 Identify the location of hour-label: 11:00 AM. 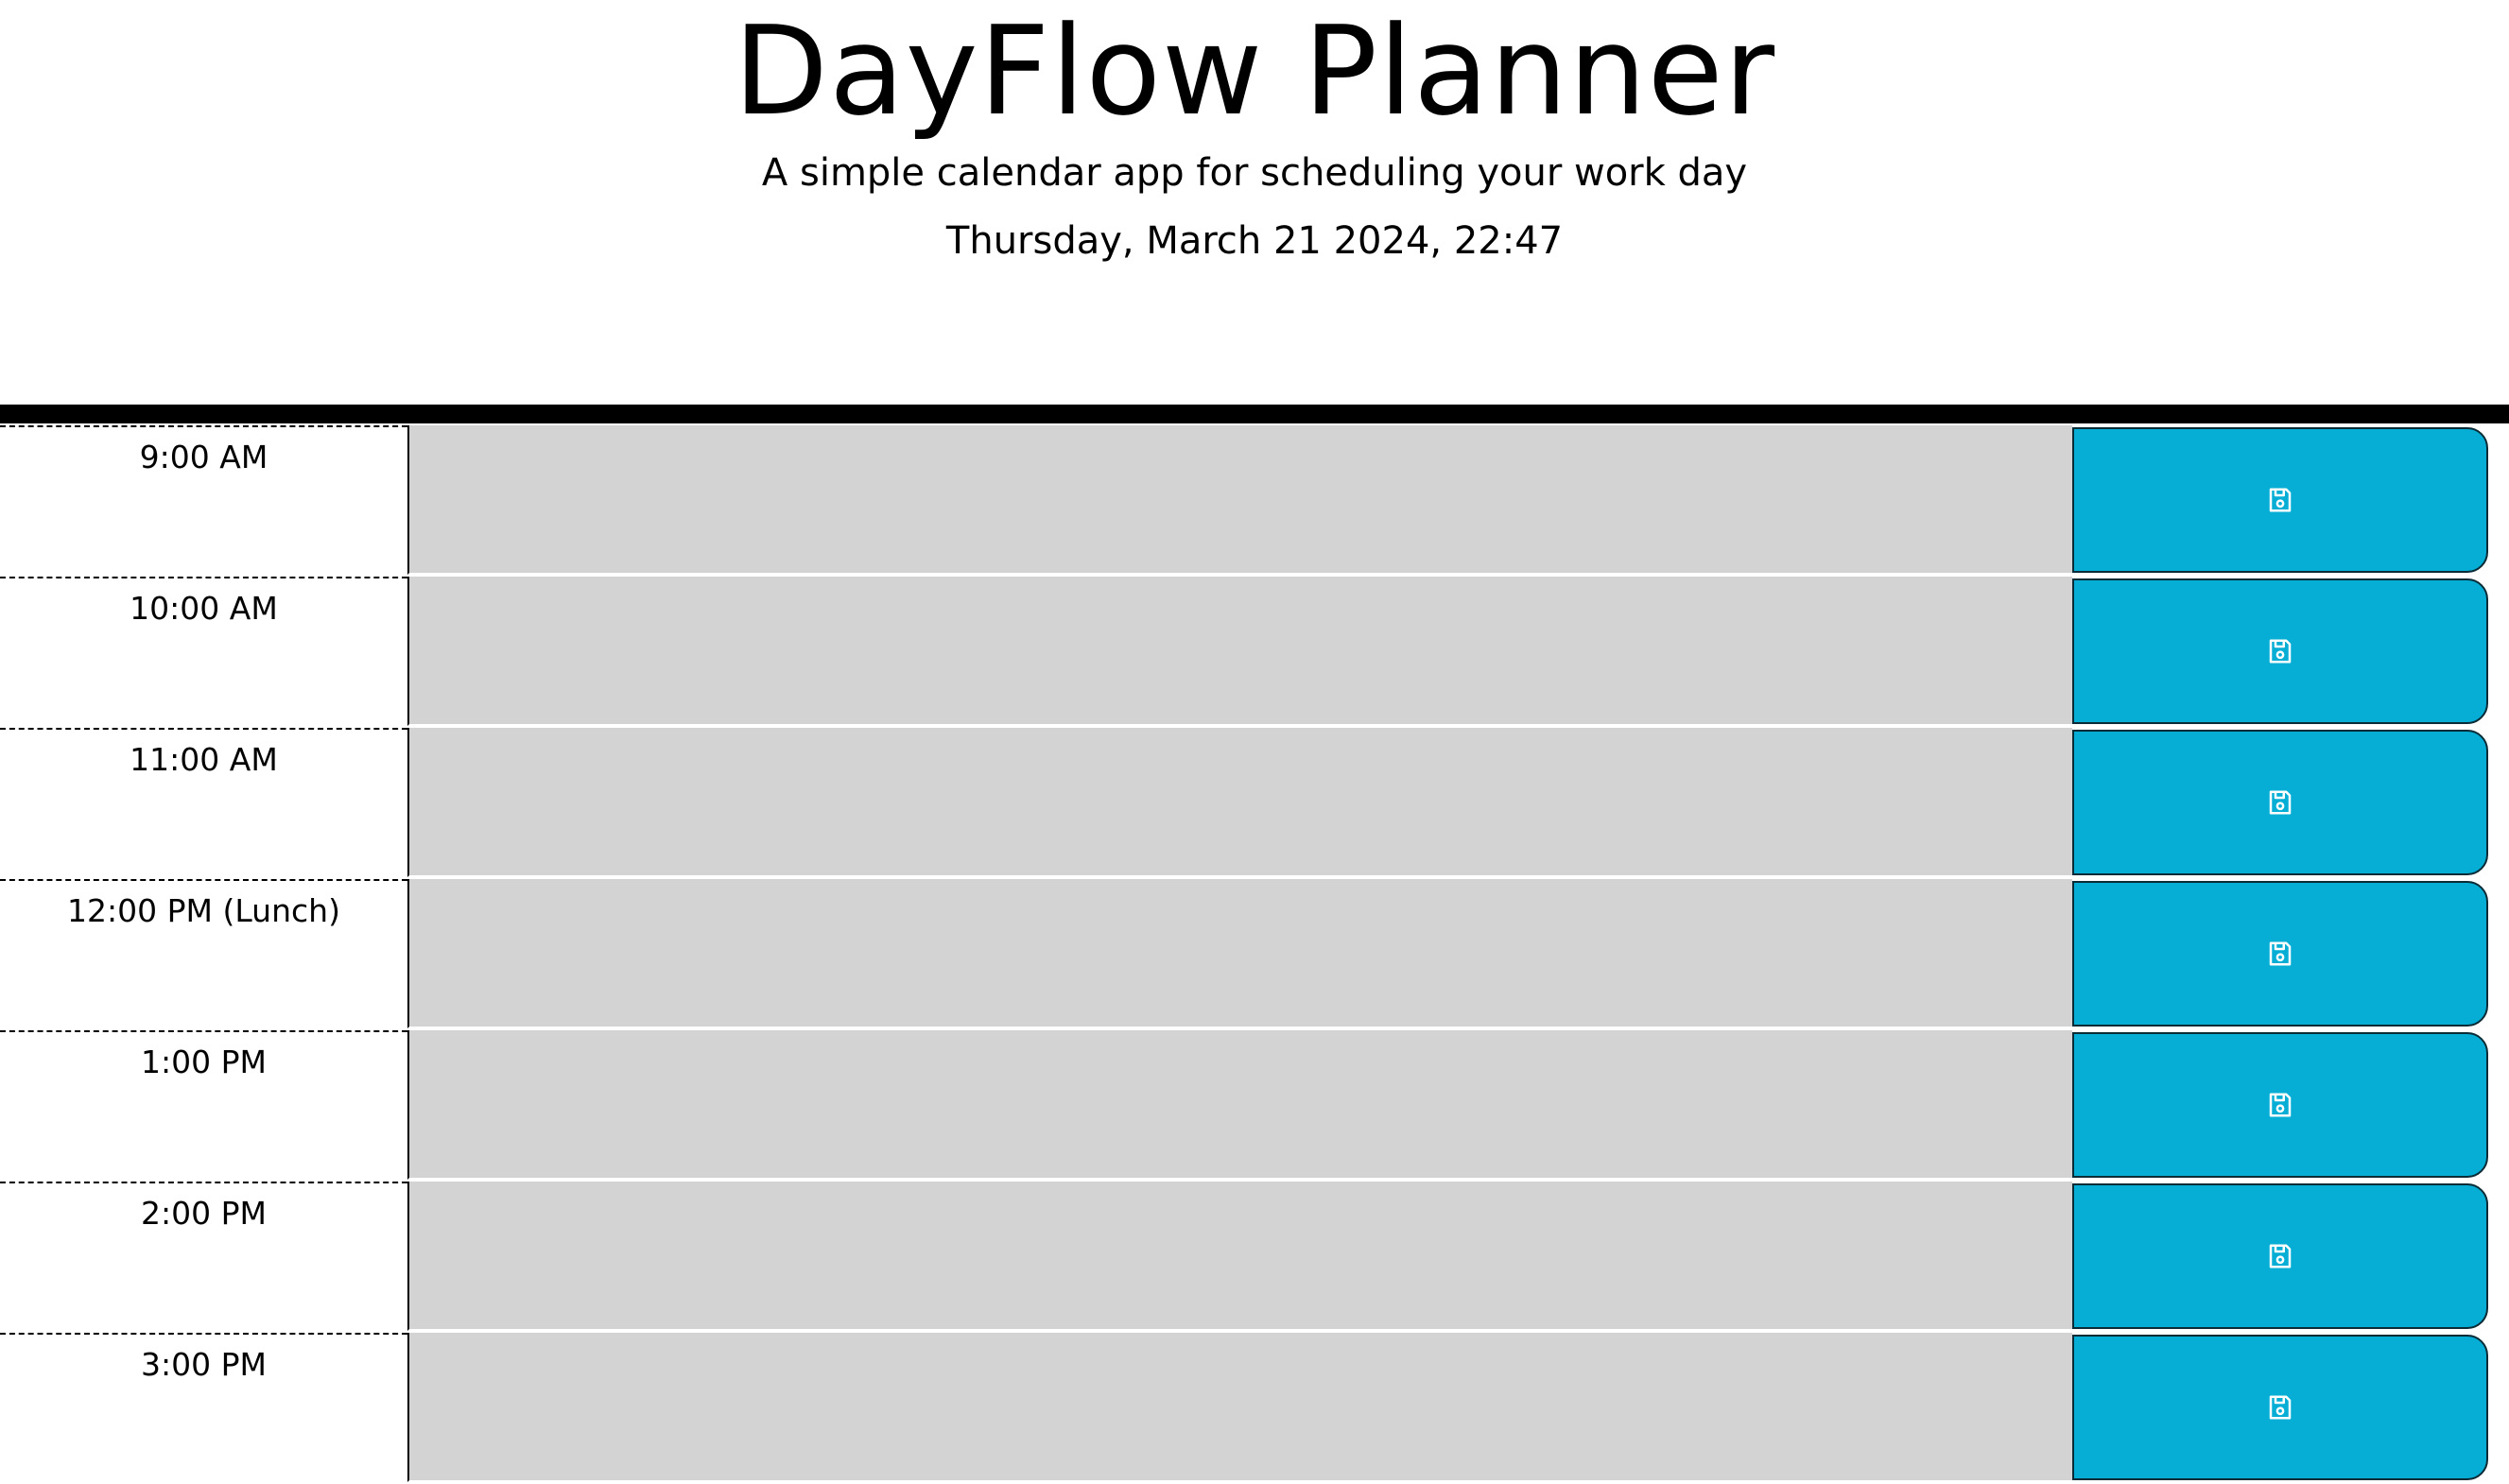
(204, 802).